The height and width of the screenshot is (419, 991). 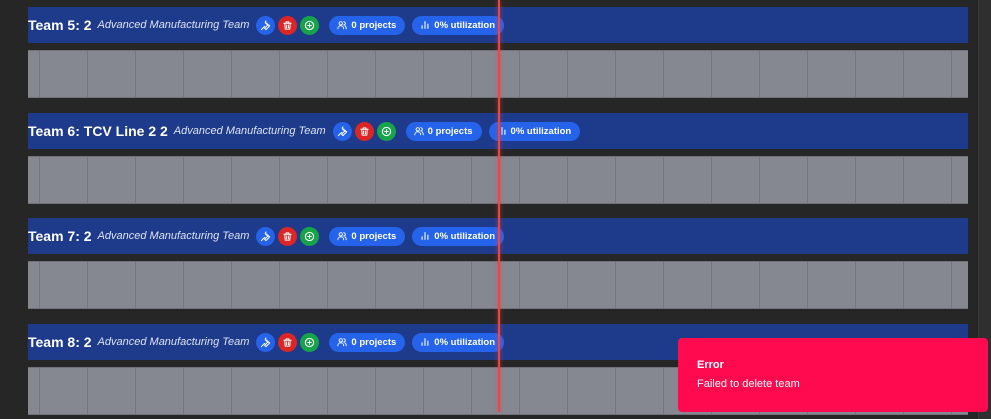 What do you see at coordinates (60, 342) in the screenshot?
I see `team-name: Team 8: 2` at bounding box center [60, 342].